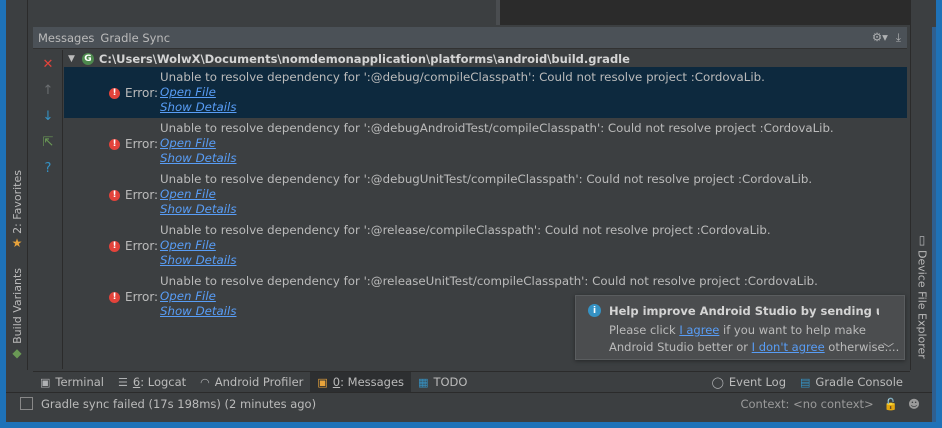  I want to click on notification-text: if you want to help make, so click(792, 330).